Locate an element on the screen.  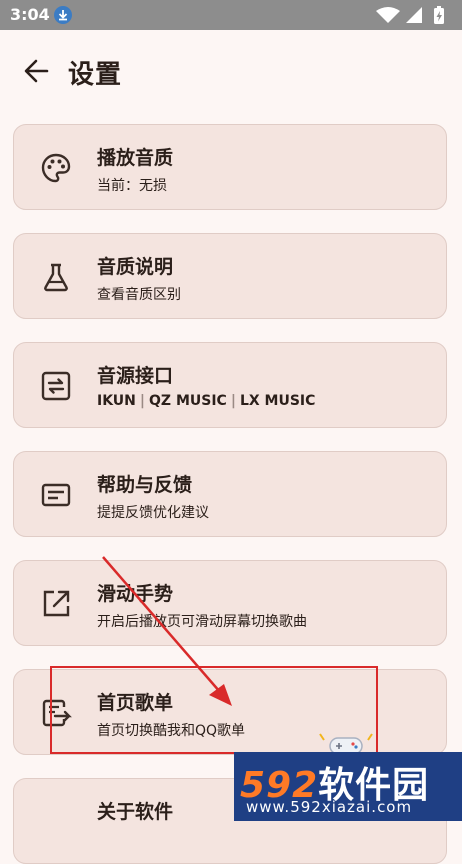
back-arrow-icon is located at coordinates (36, 71).